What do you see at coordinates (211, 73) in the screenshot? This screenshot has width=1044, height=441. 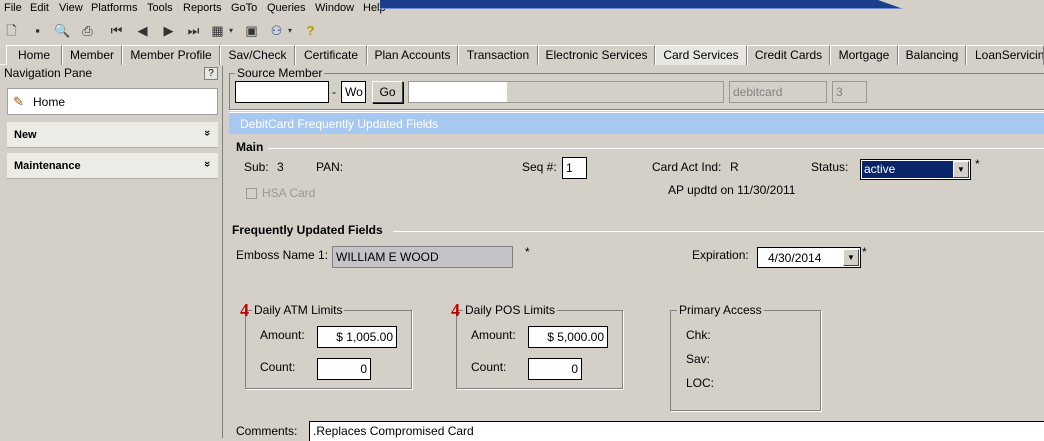 I see `navigation-help-button: ?` at bounding box center [211, 73].